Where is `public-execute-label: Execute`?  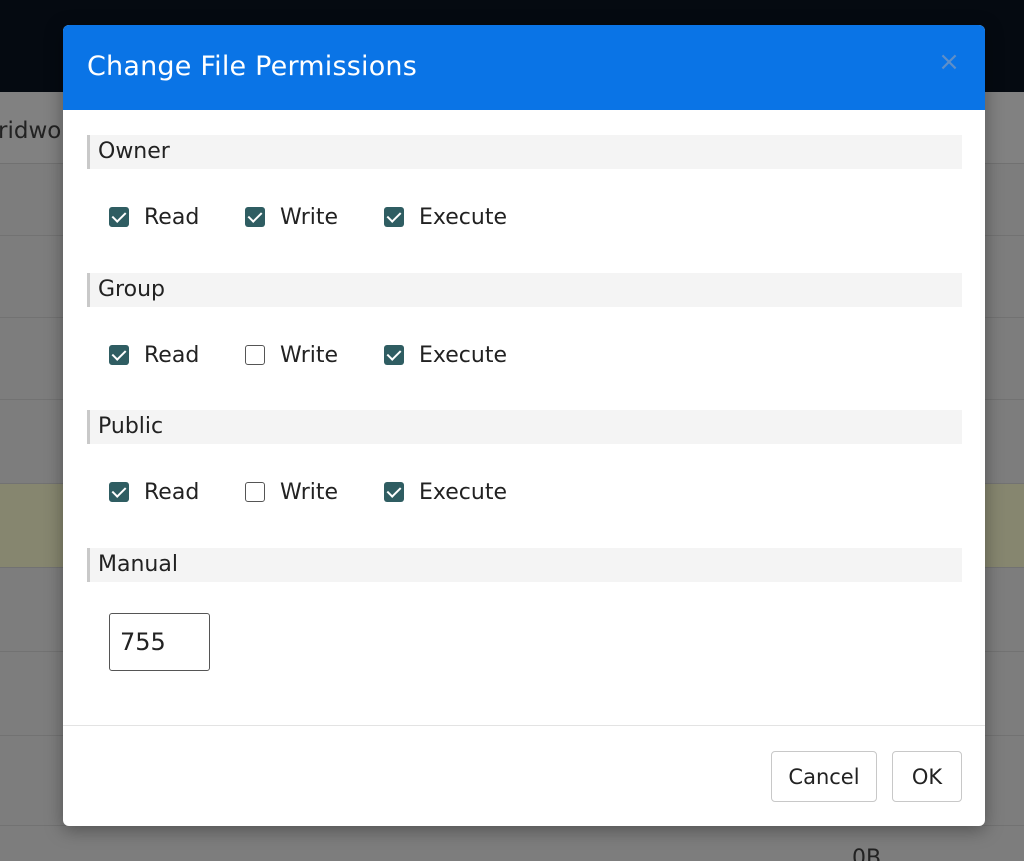
public-execute-label: Execute is located at coordinates (463, 492).